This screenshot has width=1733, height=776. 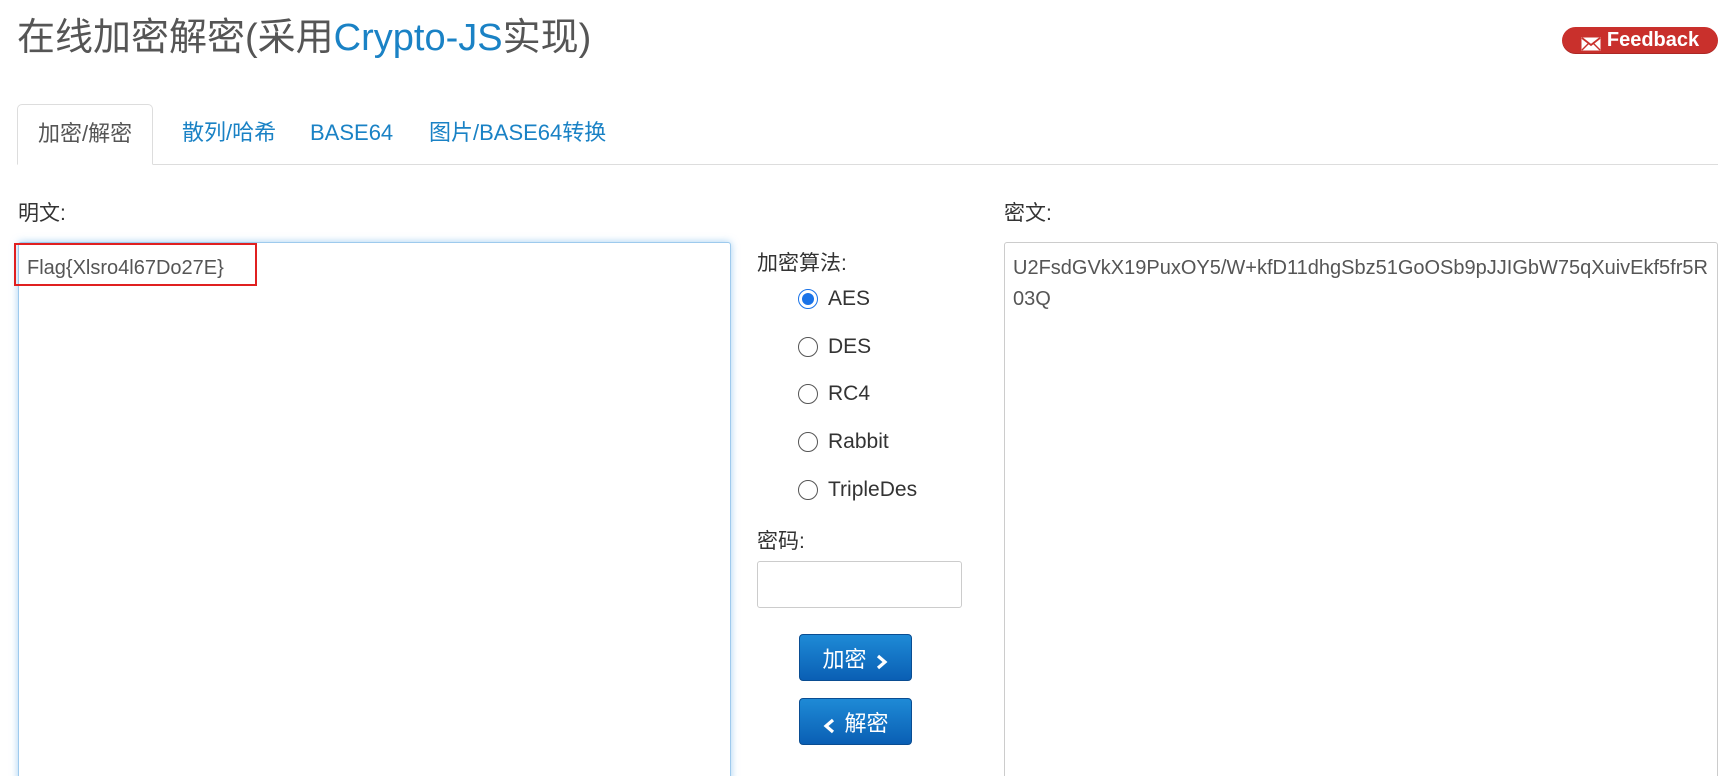 What do you see at coordinates (808, 442) in the screenshot?
I see `radio-button-rabbit` at bounding box center [808, 442].